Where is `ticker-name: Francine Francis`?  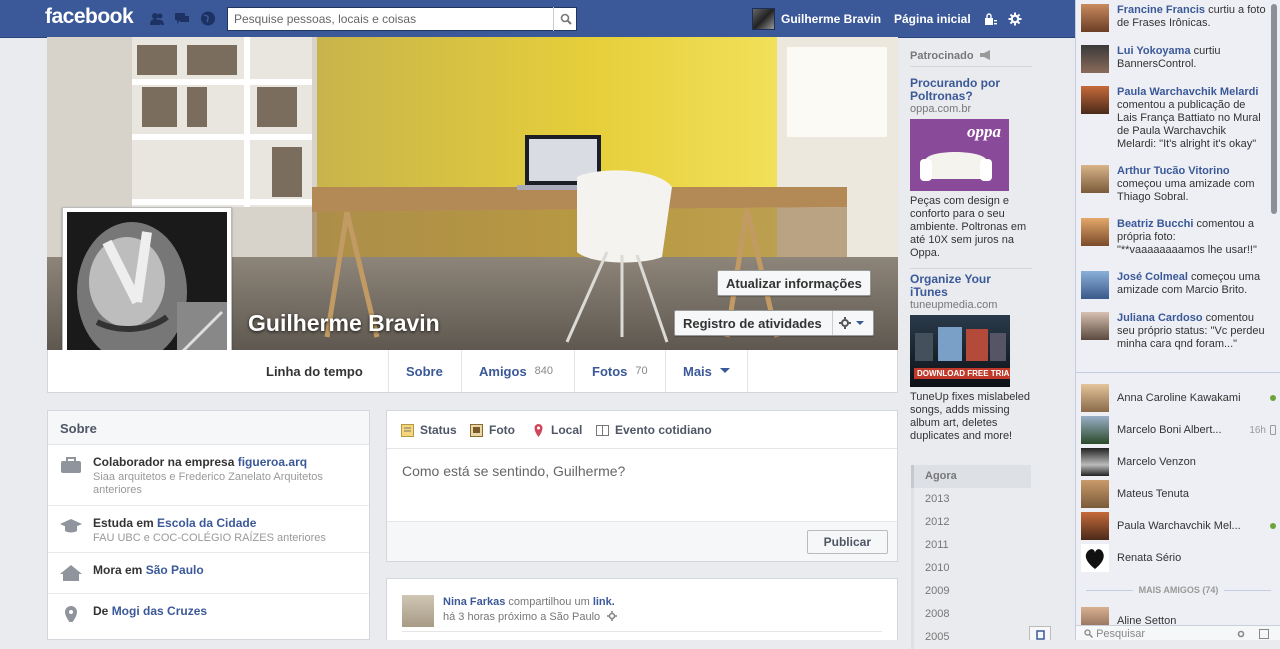
ticker-name: Francine Francis is located at coordinates (1161, 10).